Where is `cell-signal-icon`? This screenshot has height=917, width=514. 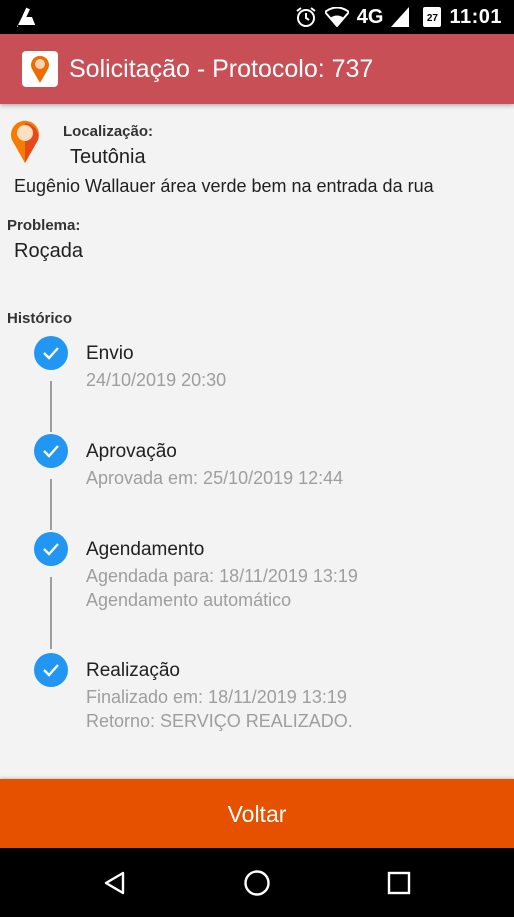
cell-signal-icon is located at coordinates (400, 17).